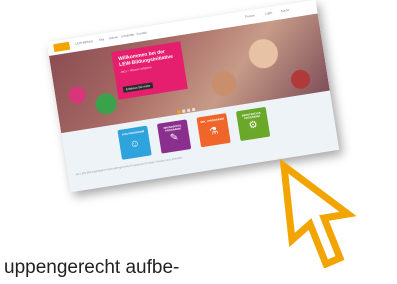  I want to click on util-link: Login, so click(269, 13).